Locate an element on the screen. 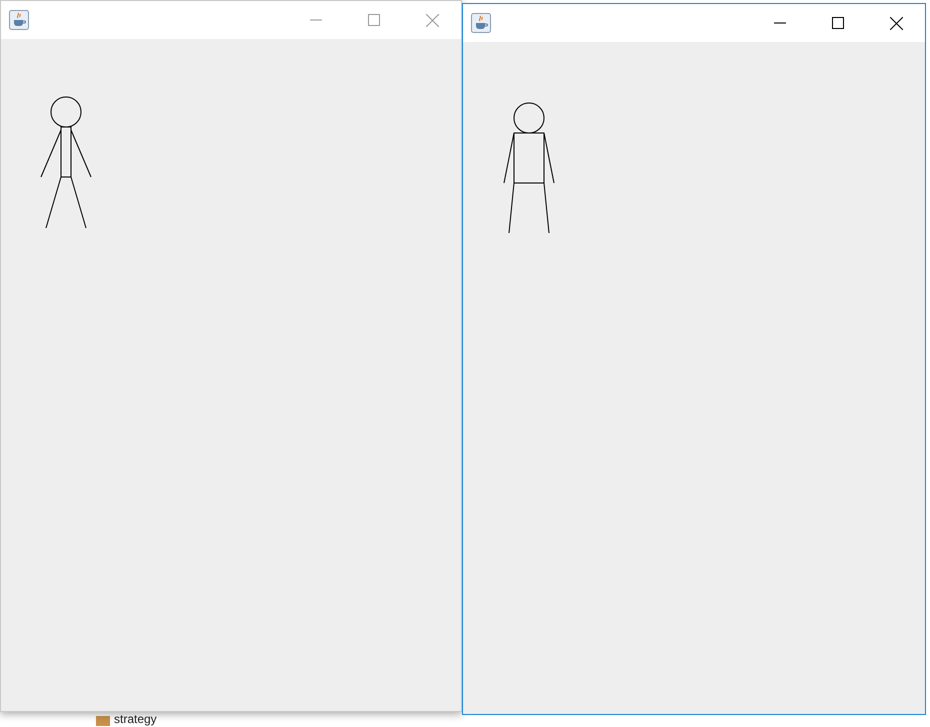 The height and width of the screenshot is (727, 930). package-icon is located at coordinates (103, 720).